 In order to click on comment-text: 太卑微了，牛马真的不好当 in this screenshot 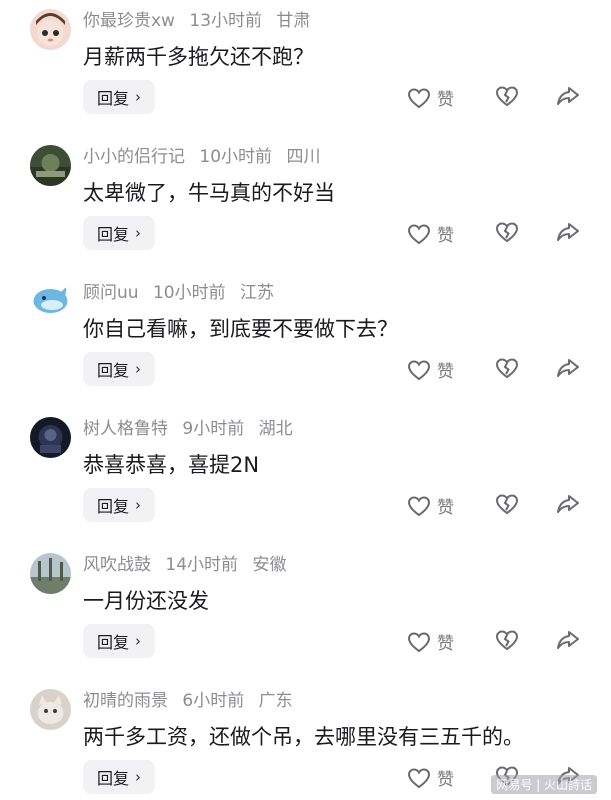, I will do `click(209, 193)`.